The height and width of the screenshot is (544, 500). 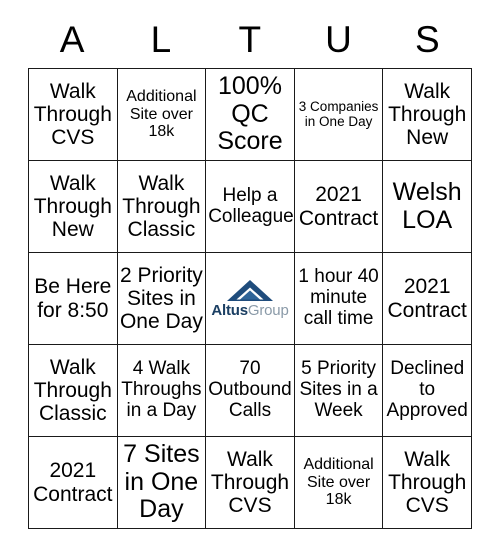 I want to click on logo-word-group: Group, so click(x=268, y=310).